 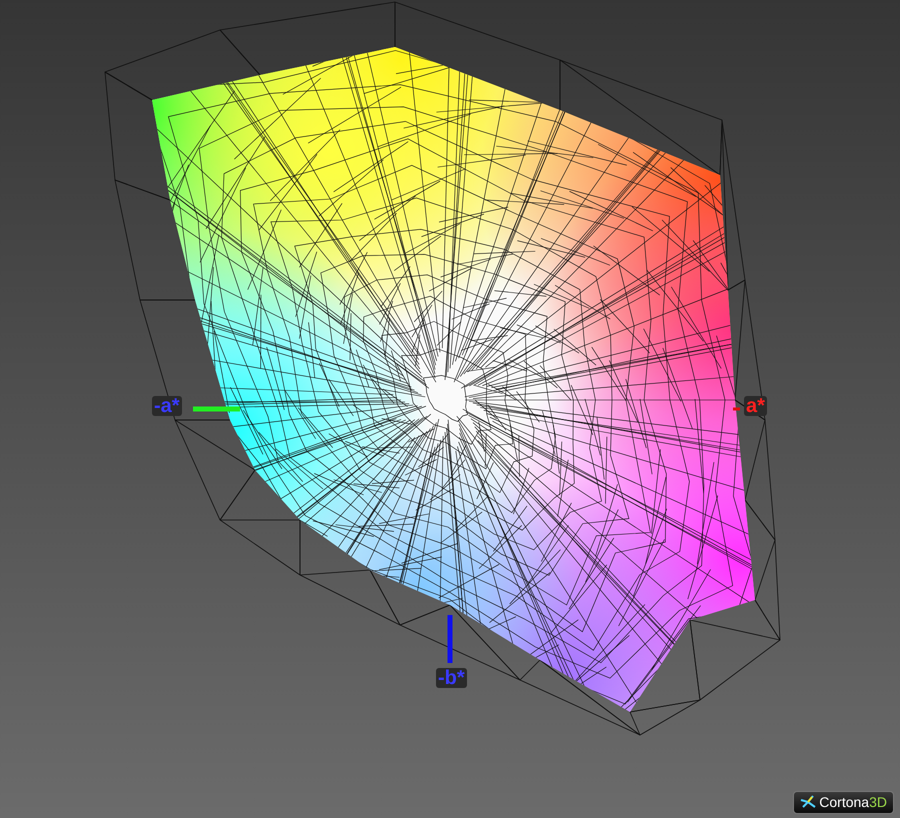 I want to click on axis-label: -a*, so click(x=167, y=406).